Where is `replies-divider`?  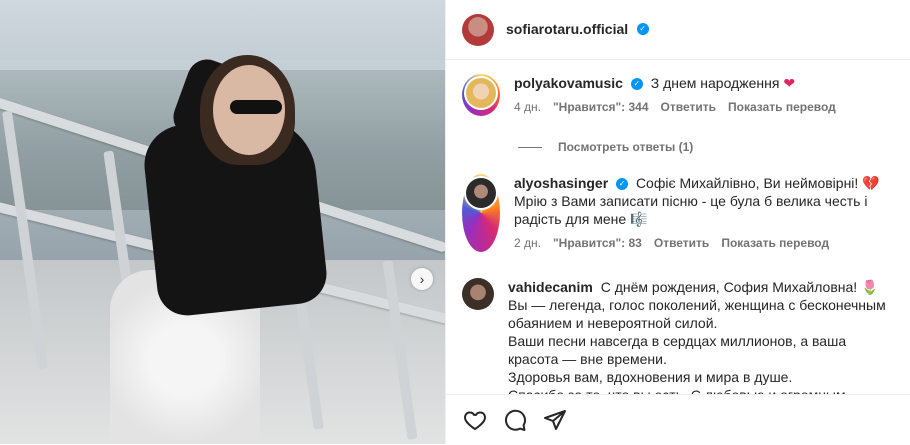
replies-divider is located at coordinates (530, 147).